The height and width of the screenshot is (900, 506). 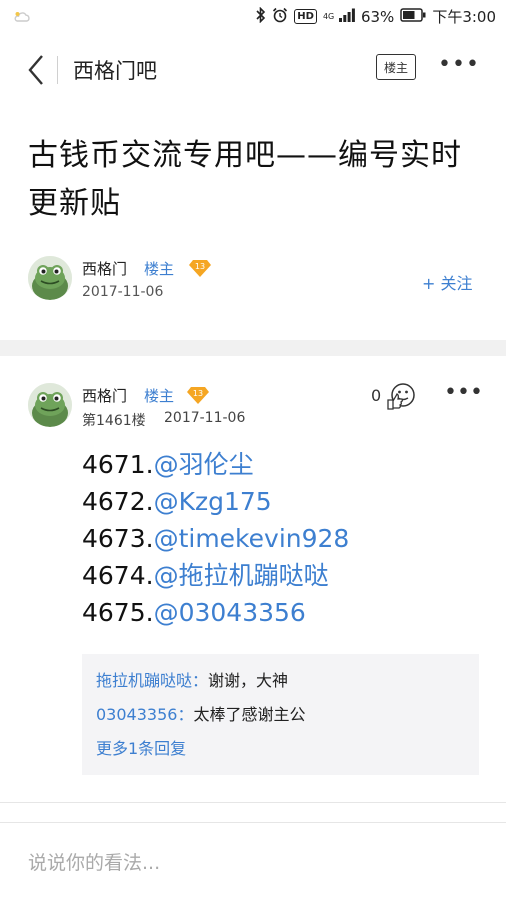 What do you see at coordinates (118, 575) in the screenshot?
I see `entry-number: 4674.` at bounding box center [118, 575].